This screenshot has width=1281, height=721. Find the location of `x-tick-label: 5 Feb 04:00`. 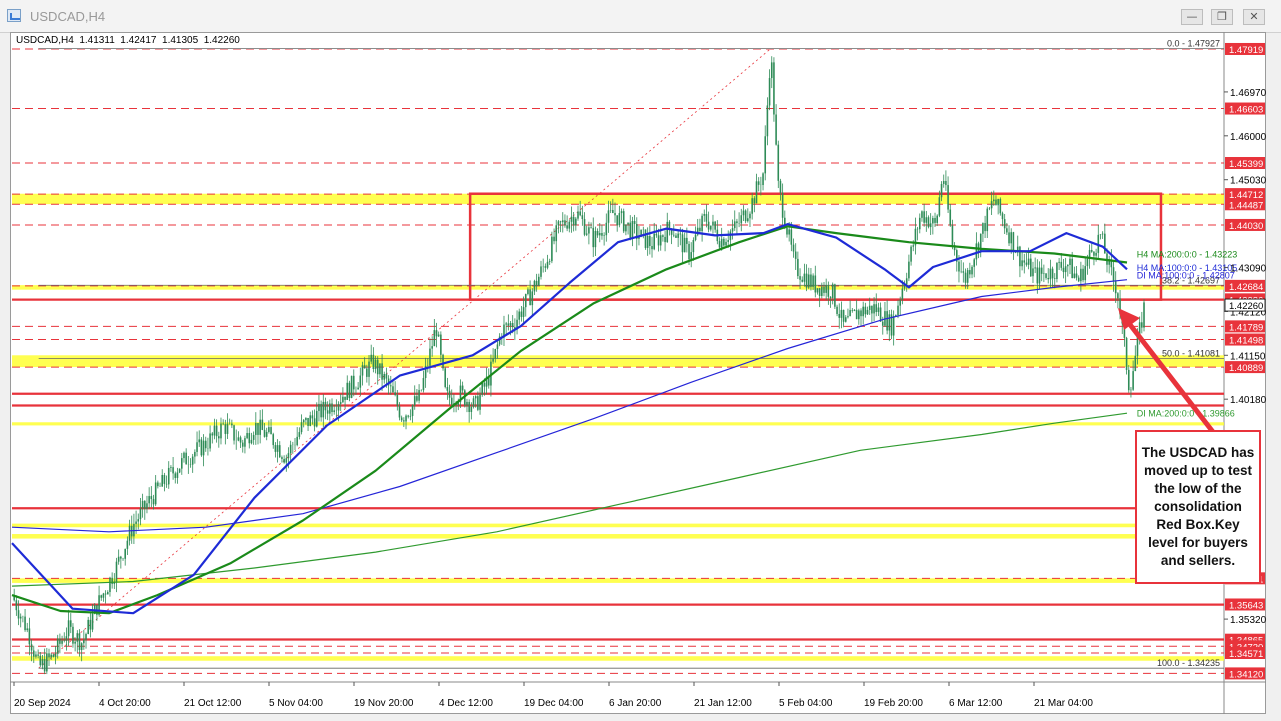

x-tick-label: 5 Feb 04:00 is located at coordinates (806, 703).